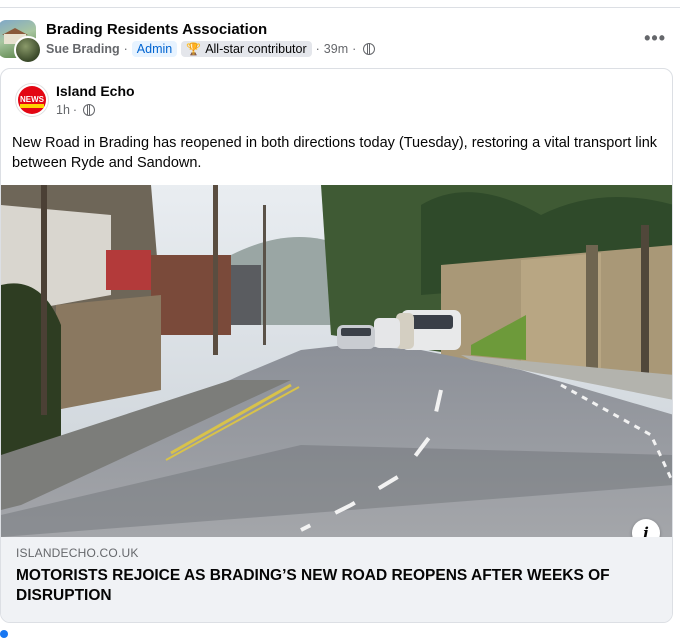 The width and height of the screenshot is (680, 638). Describe the element at coordinates (77, 553) in the screenshot. I see `link-domain: ISLANDECHO.CO.UK` at that location.